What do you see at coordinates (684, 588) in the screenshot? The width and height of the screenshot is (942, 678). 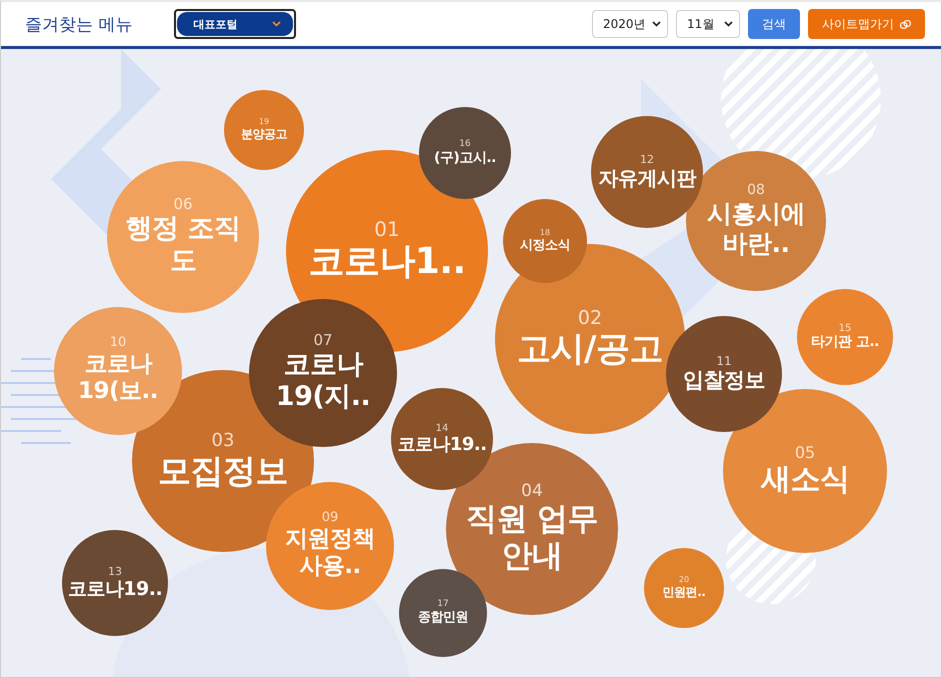 I see `menu-bubble: 20 민원편..` at bounding box center [684, 588].